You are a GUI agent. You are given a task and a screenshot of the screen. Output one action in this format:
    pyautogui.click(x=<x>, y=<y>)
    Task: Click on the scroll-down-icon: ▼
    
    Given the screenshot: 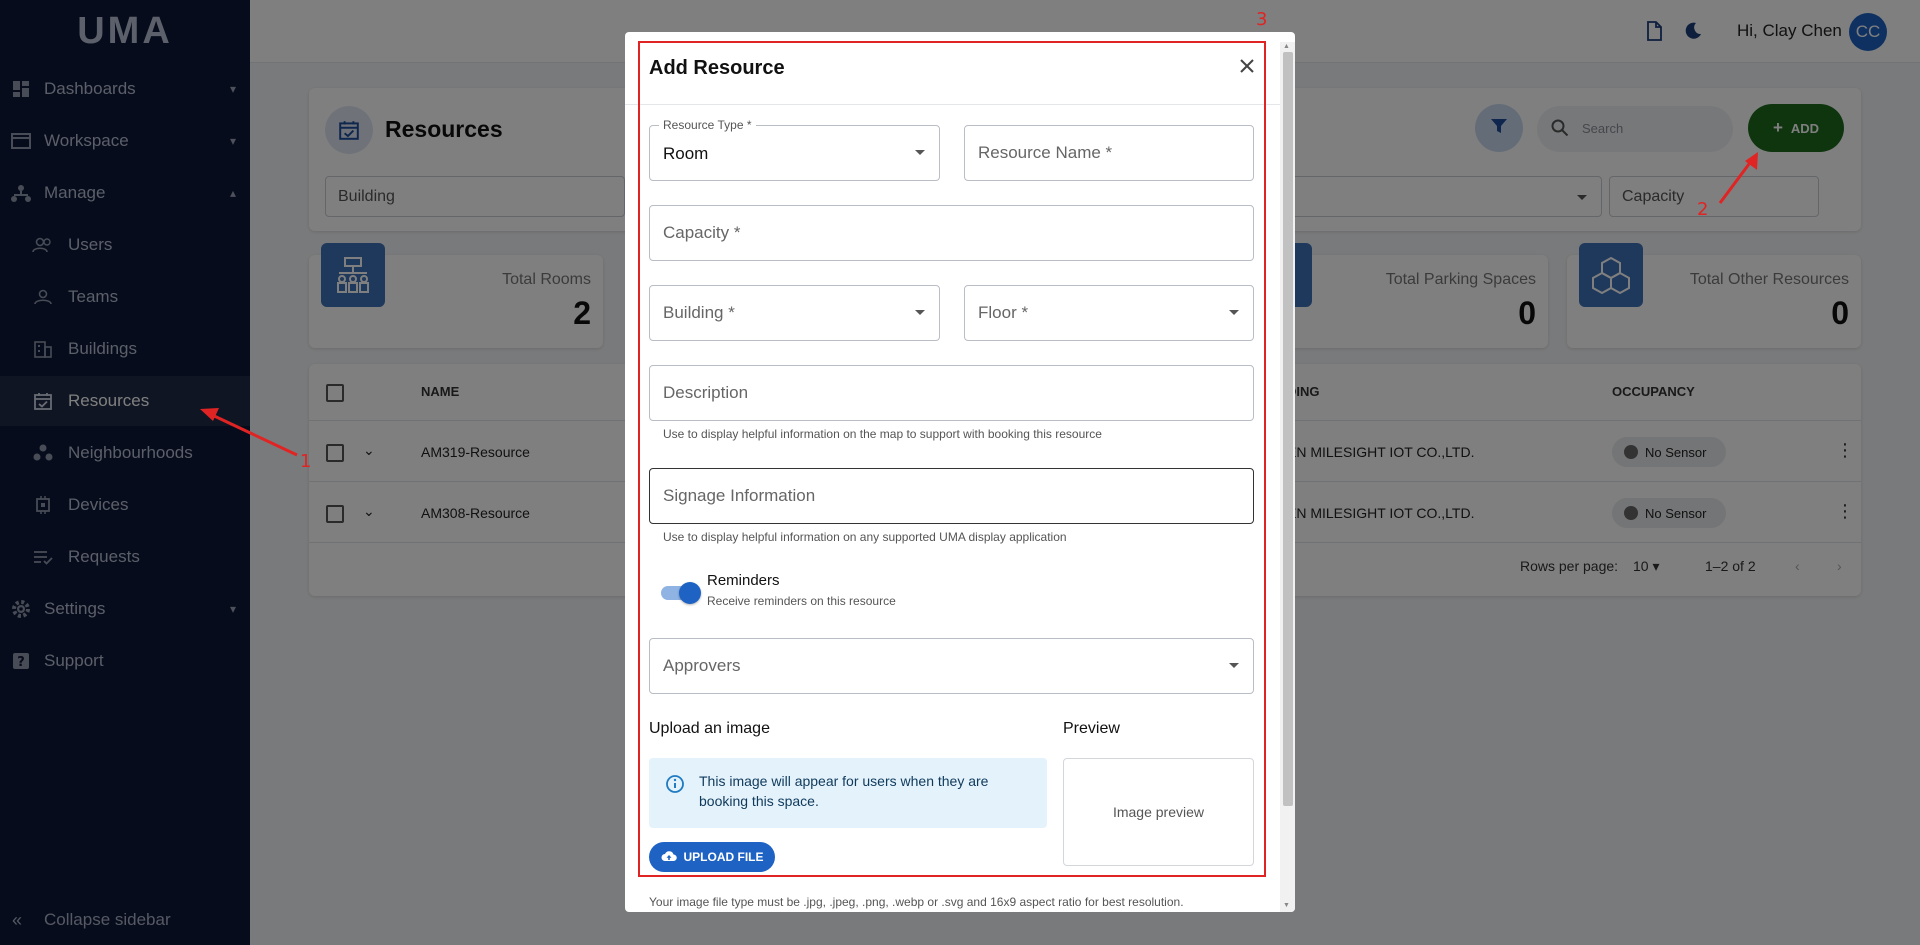 What is the action you would take?
    pyautogui.click(x=1286, y=905)
    